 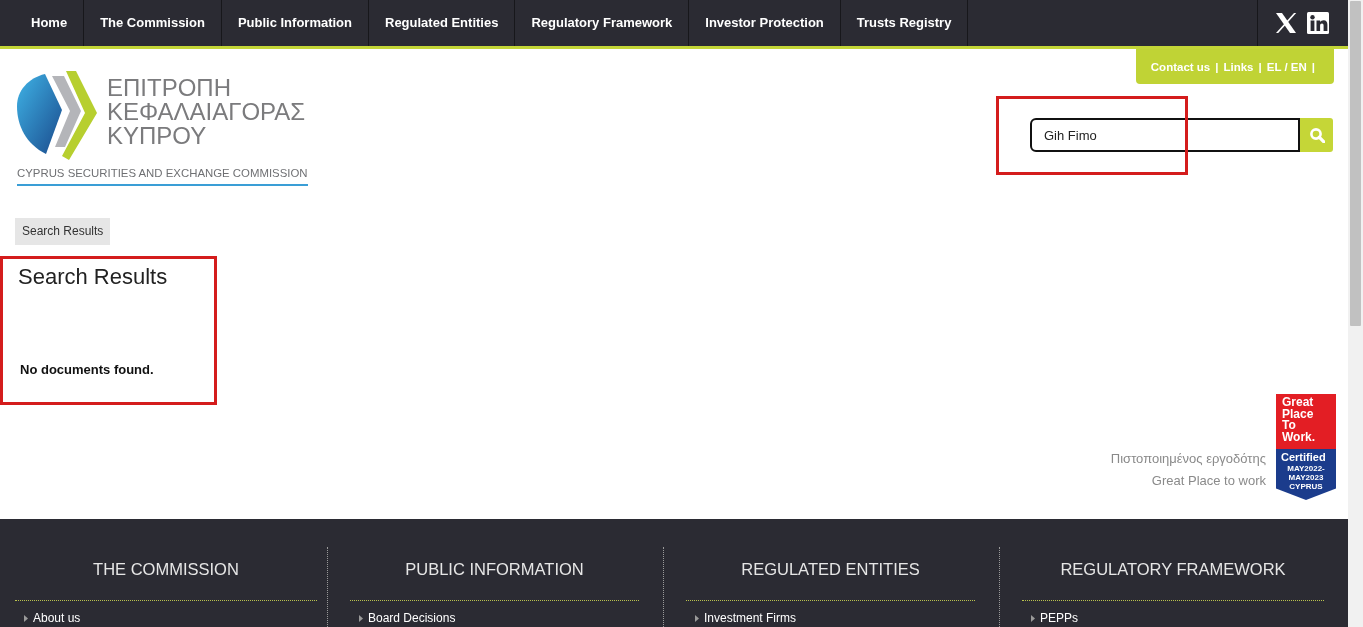 I want to click on footer-heading: REGULATED ENTITIES, so click(x=830, y=574).